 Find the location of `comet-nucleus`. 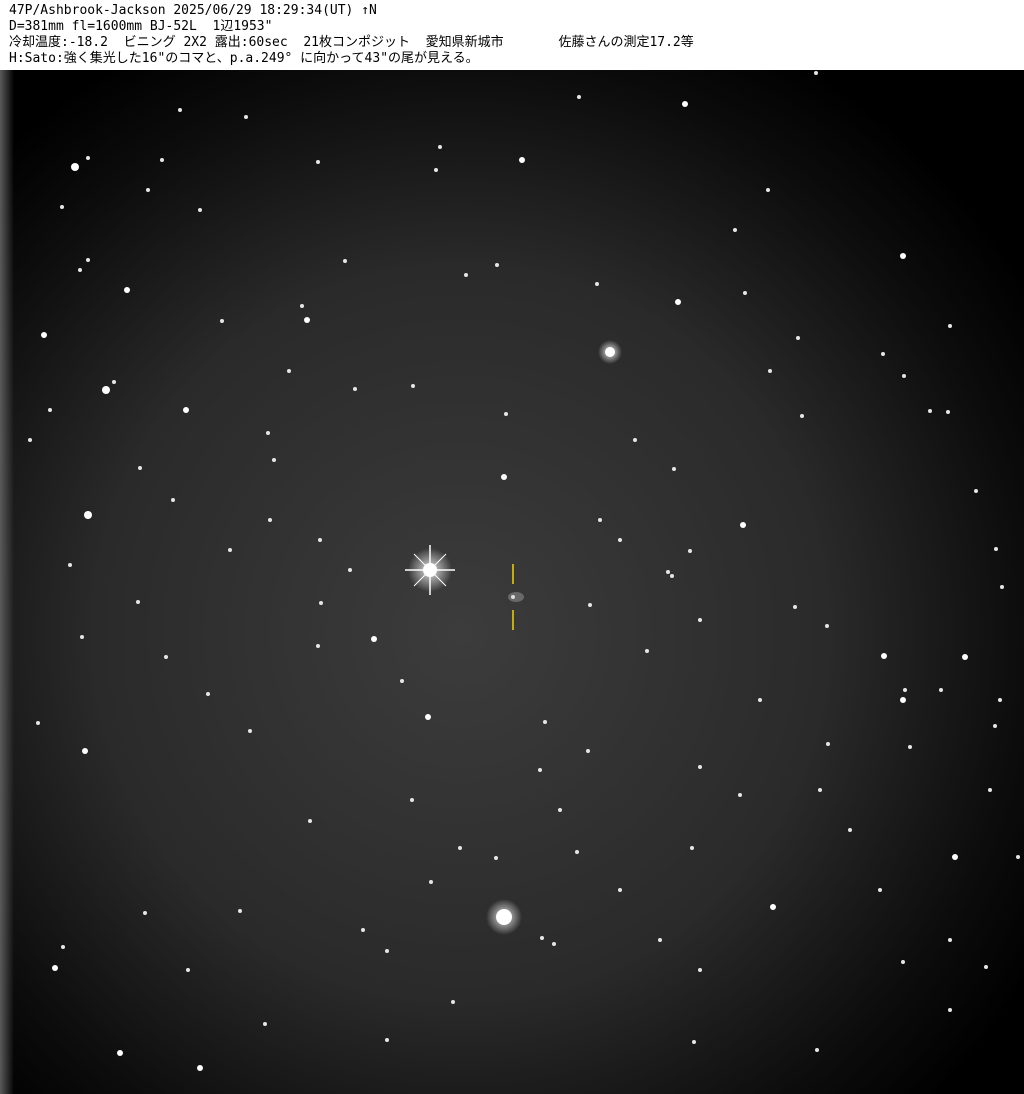

comet-nucleus is located at coordinates (513, 597).